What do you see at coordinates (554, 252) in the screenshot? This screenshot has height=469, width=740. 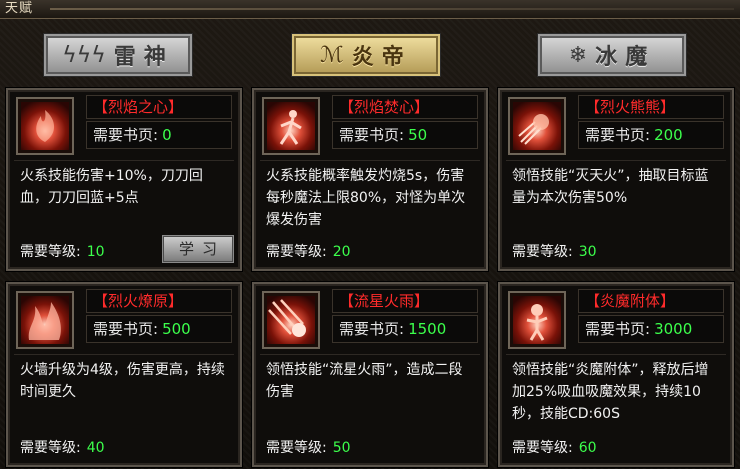 I see `required-level: 需要等级: 30` at bounding box center [554, 252].